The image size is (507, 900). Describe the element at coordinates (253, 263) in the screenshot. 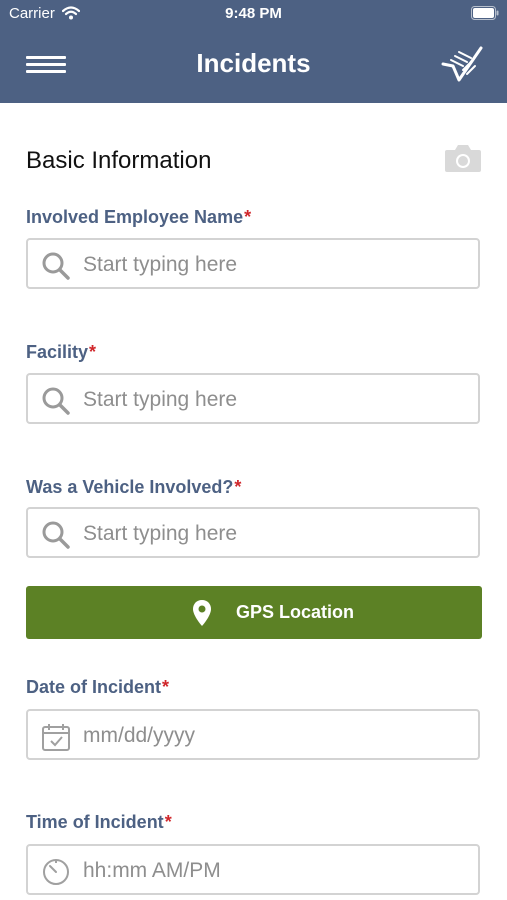

I see `employee-search-input: Start typing here` at that location.